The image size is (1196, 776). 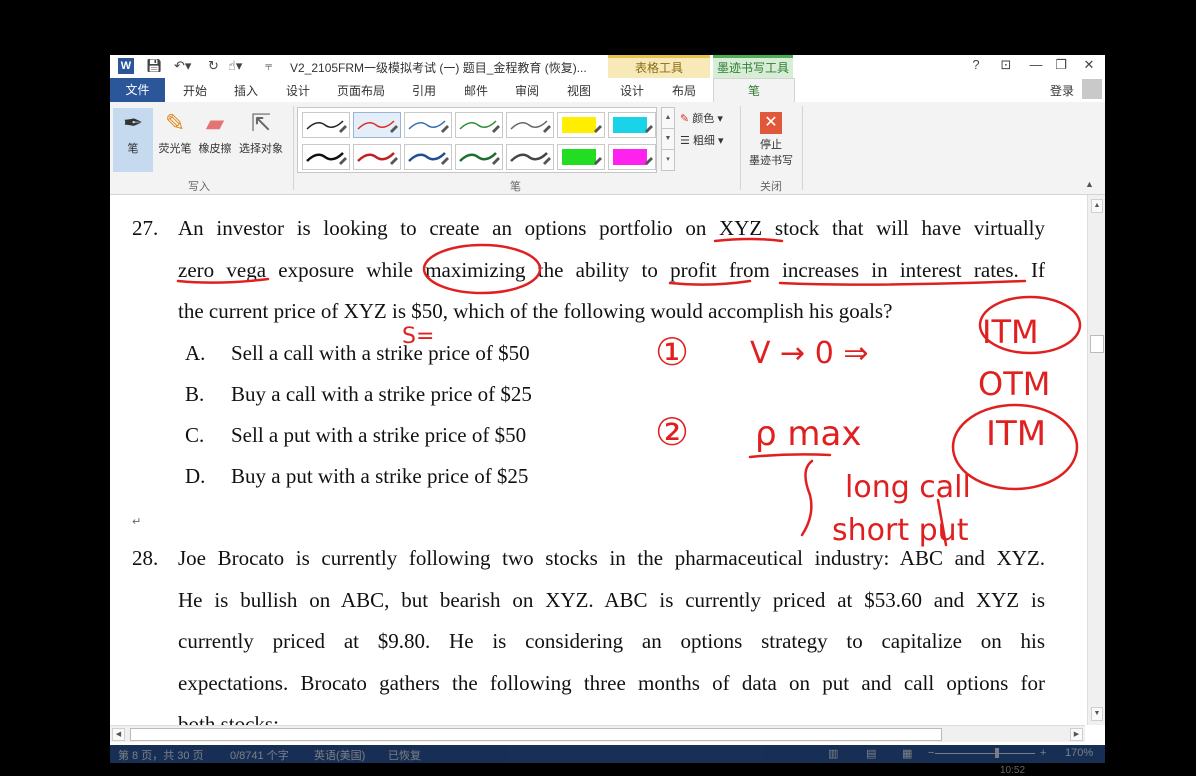 I want to click on ink-thickness-label: 粗细, so click(x=703, y=141).